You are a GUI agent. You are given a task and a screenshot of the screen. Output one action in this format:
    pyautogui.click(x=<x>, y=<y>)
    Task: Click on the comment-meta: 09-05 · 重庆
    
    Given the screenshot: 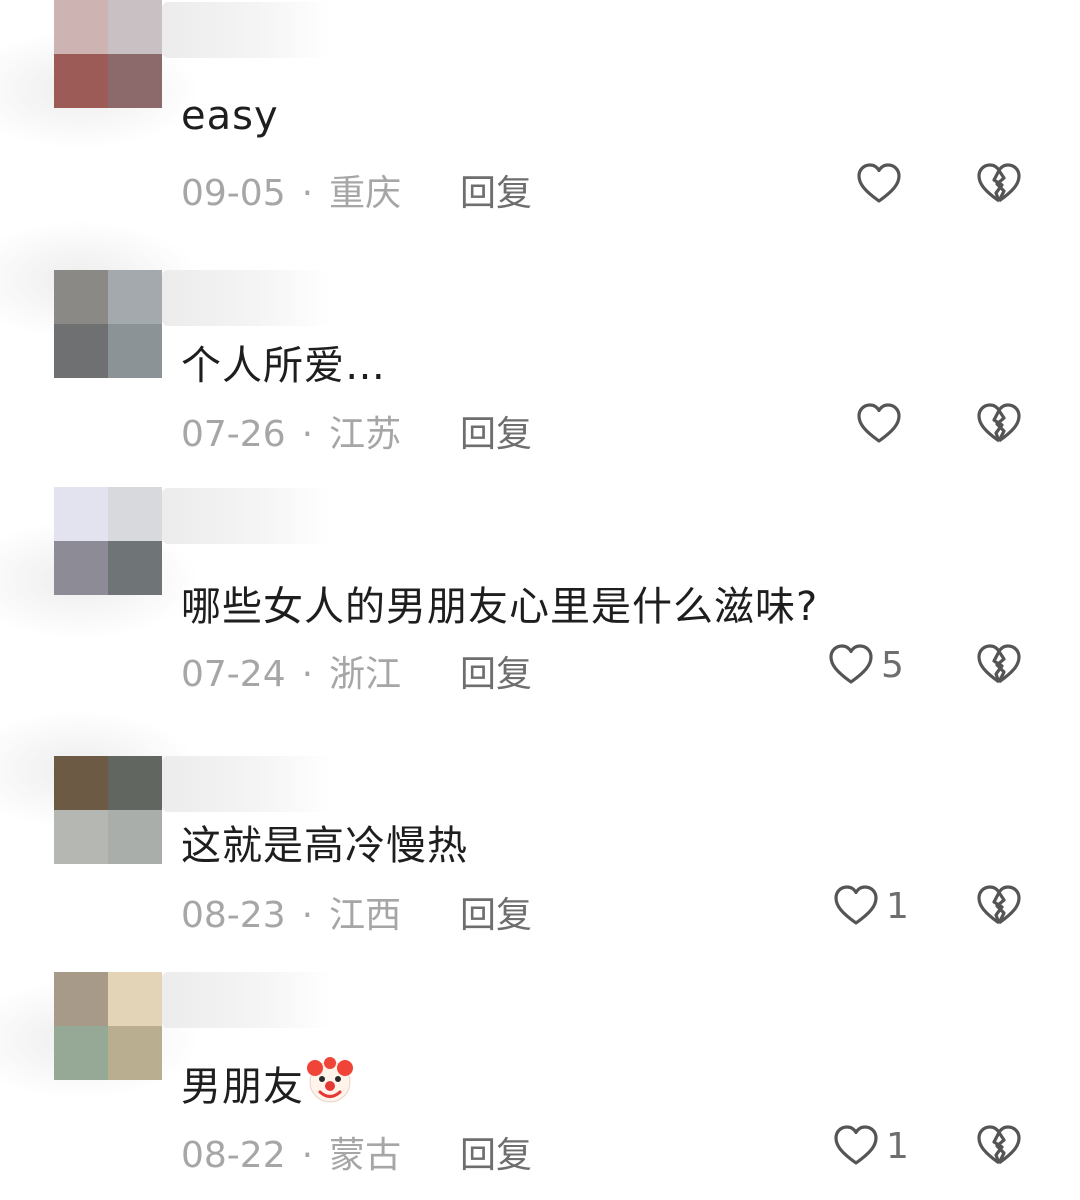 What is the action you would take?
    pyautogui.click(x=291, y=190)
    